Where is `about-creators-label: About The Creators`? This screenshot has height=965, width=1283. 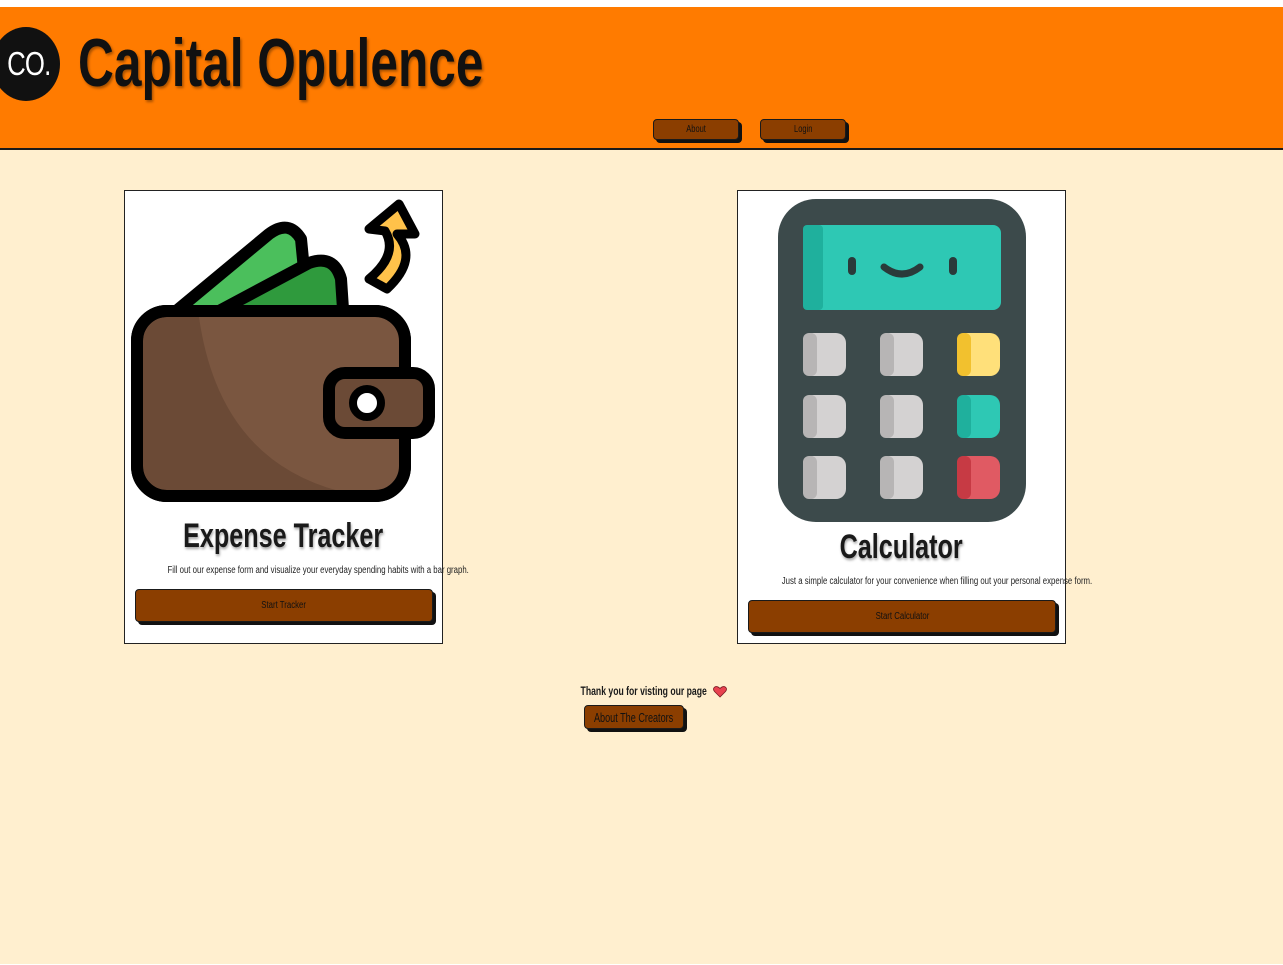 about-creators-label: About The Creators is located at coordinates (634, 717).